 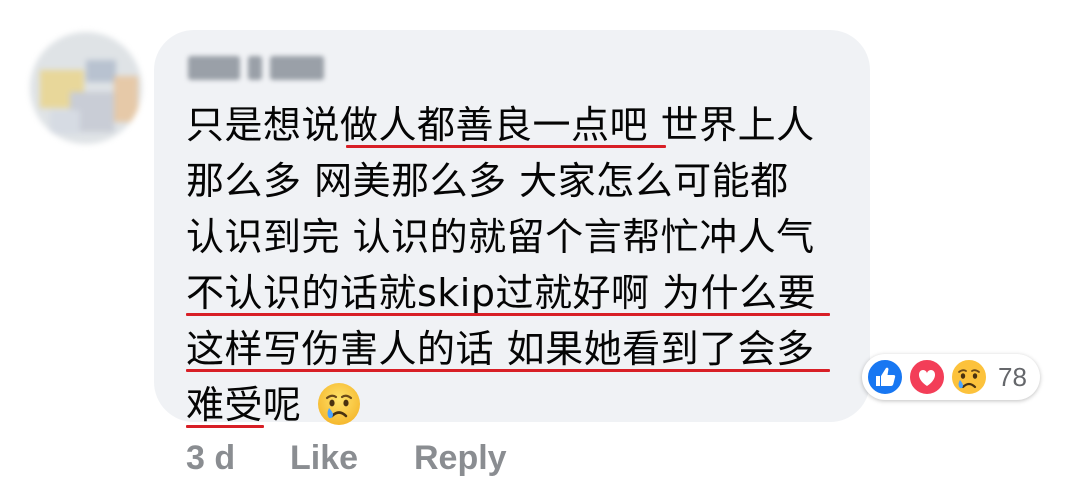 What do you see at coordinates (885, 377) in the screenshot?
I see `like-icon` at bounding box center [885, 377].